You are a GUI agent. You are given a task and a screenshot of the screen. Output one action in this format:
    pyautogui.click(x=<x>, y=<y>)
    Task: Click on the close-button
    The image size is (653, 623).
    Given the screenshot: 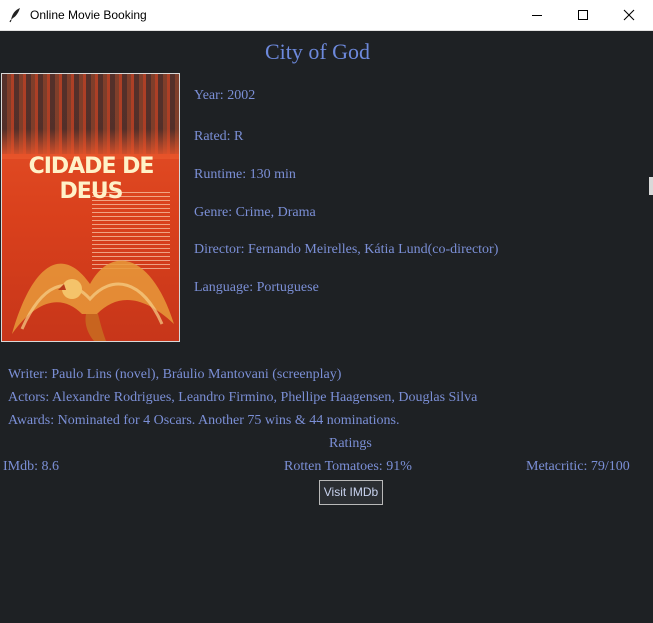 What is the action you would take?
    pyautogui.click(x=629, y=15)
    